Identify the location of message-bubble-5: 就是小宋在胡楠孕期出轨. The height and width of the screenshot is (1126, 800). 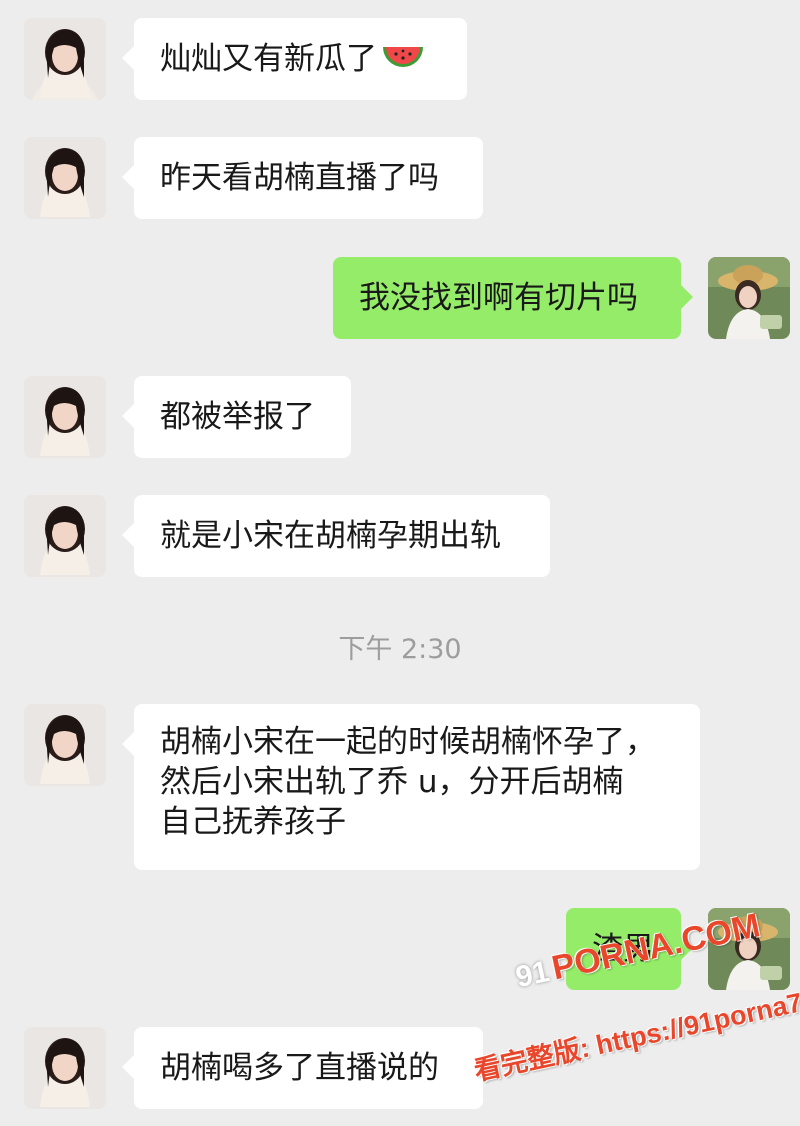
(336, 536).